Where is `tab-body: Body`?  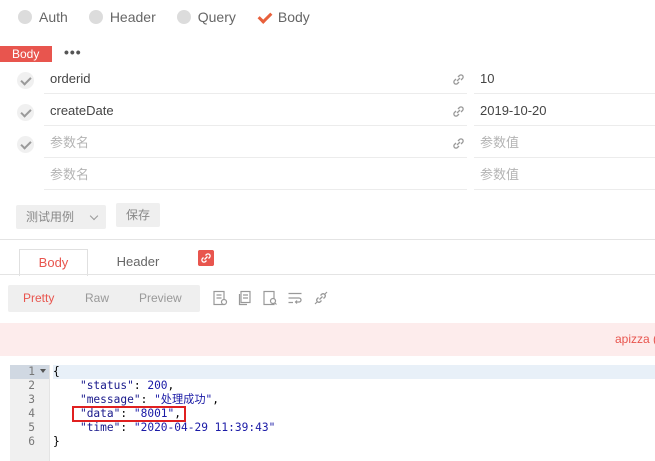 tab-body: Body is located at coordinates (283, 17).